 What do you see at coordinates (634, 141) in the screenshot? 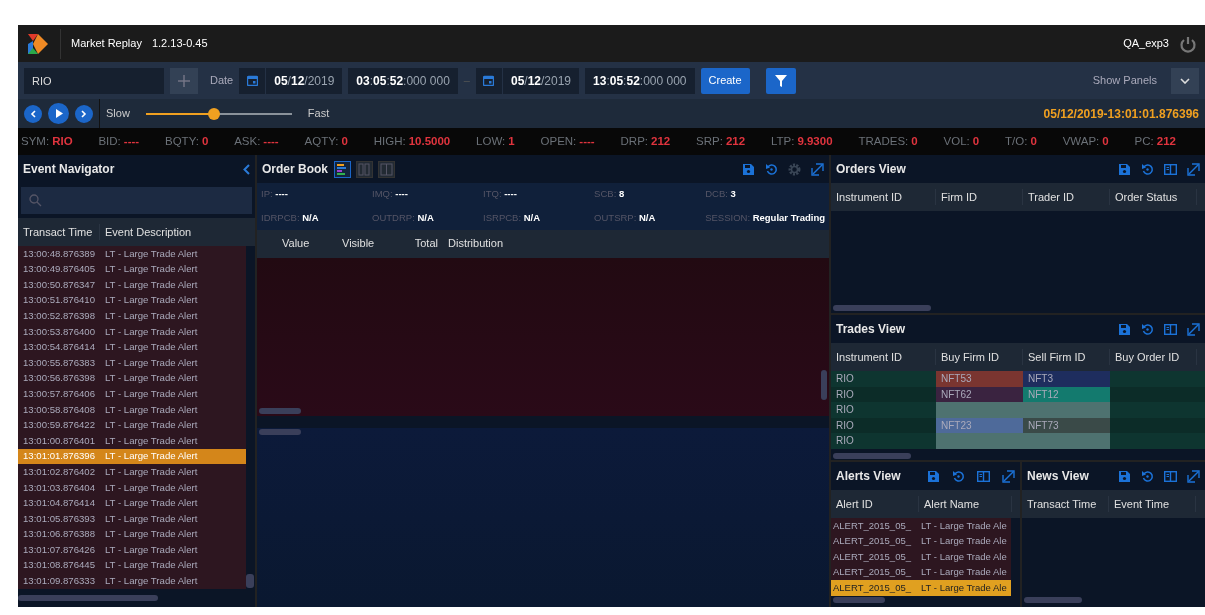
I see `stat-label: DRP:` at bounding box center [634, 141].